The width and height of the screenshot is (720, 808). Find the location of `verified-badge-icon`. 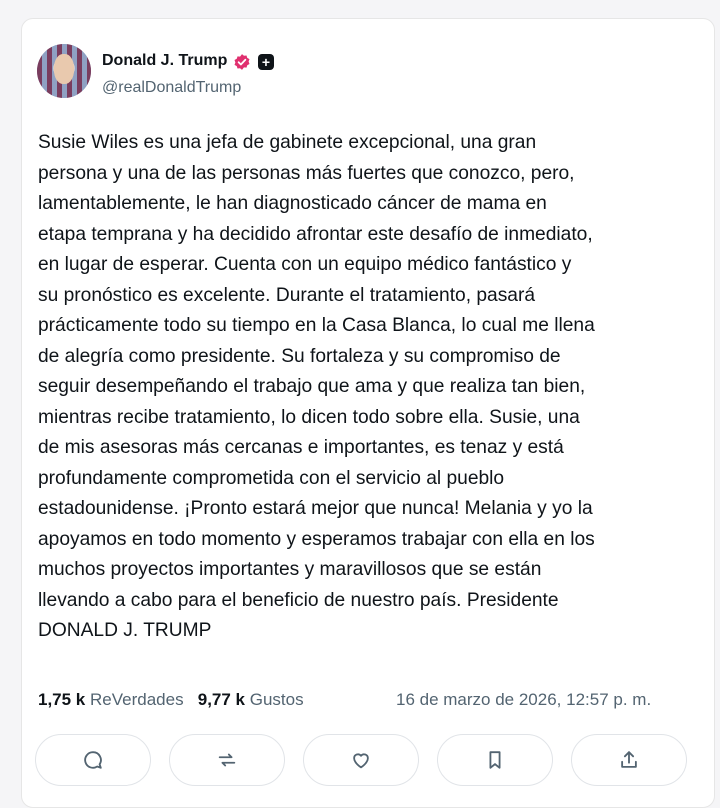

verified-badge-icon is located at coordinates (242, 62).